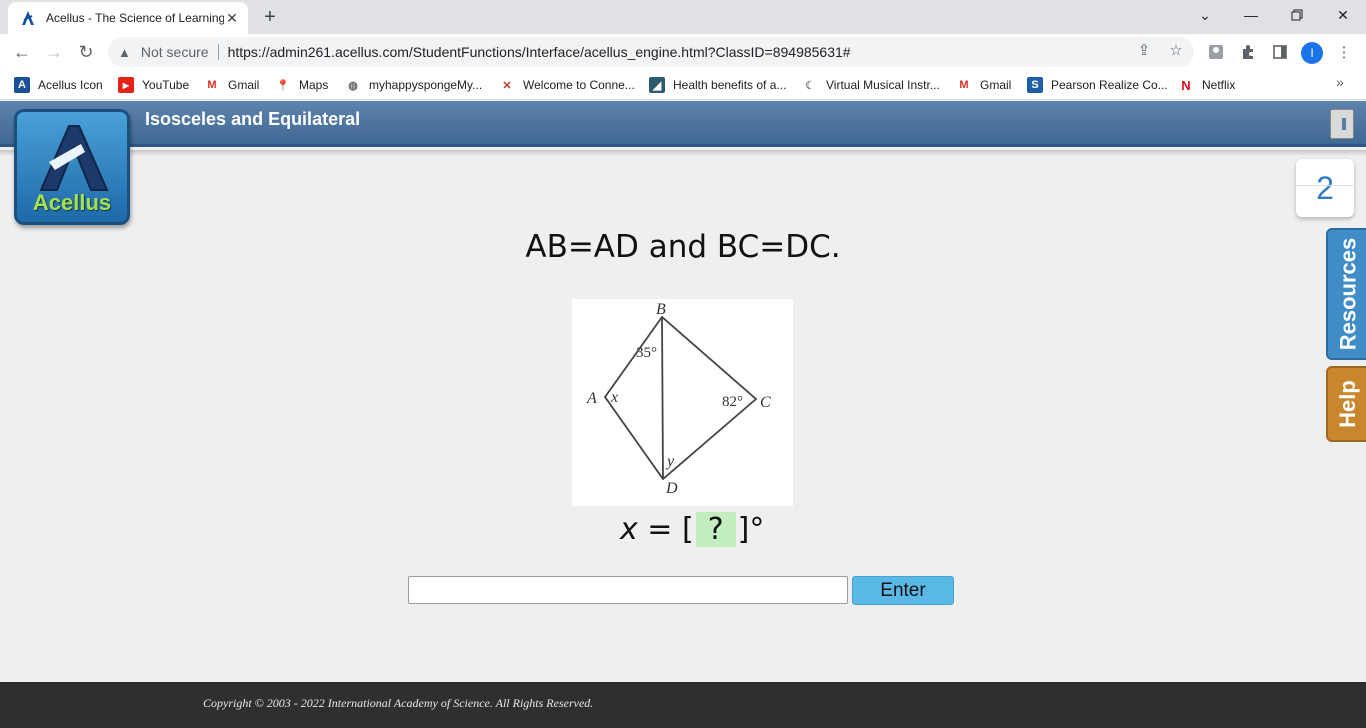 This screenshot has height=728, width=1366. What do you see at coordinates (353, 85) in the screenshot?
I see `globe-icon: ◍` at bounding box center [353, 85].